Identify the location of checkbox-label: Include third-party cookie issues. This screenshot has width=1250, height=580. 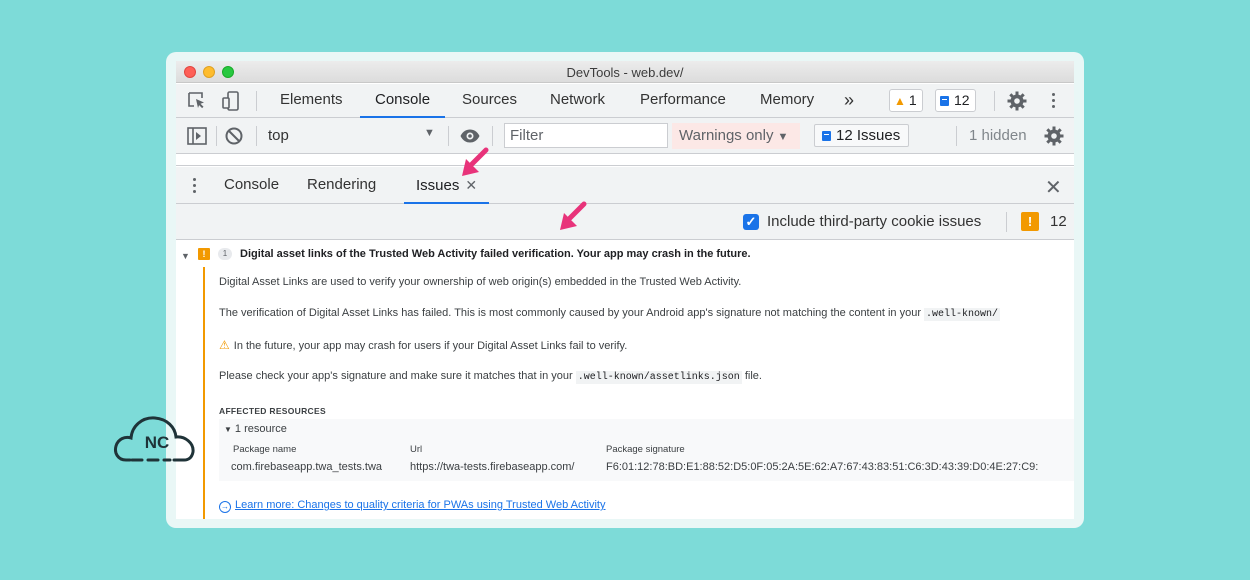
(874, 221).